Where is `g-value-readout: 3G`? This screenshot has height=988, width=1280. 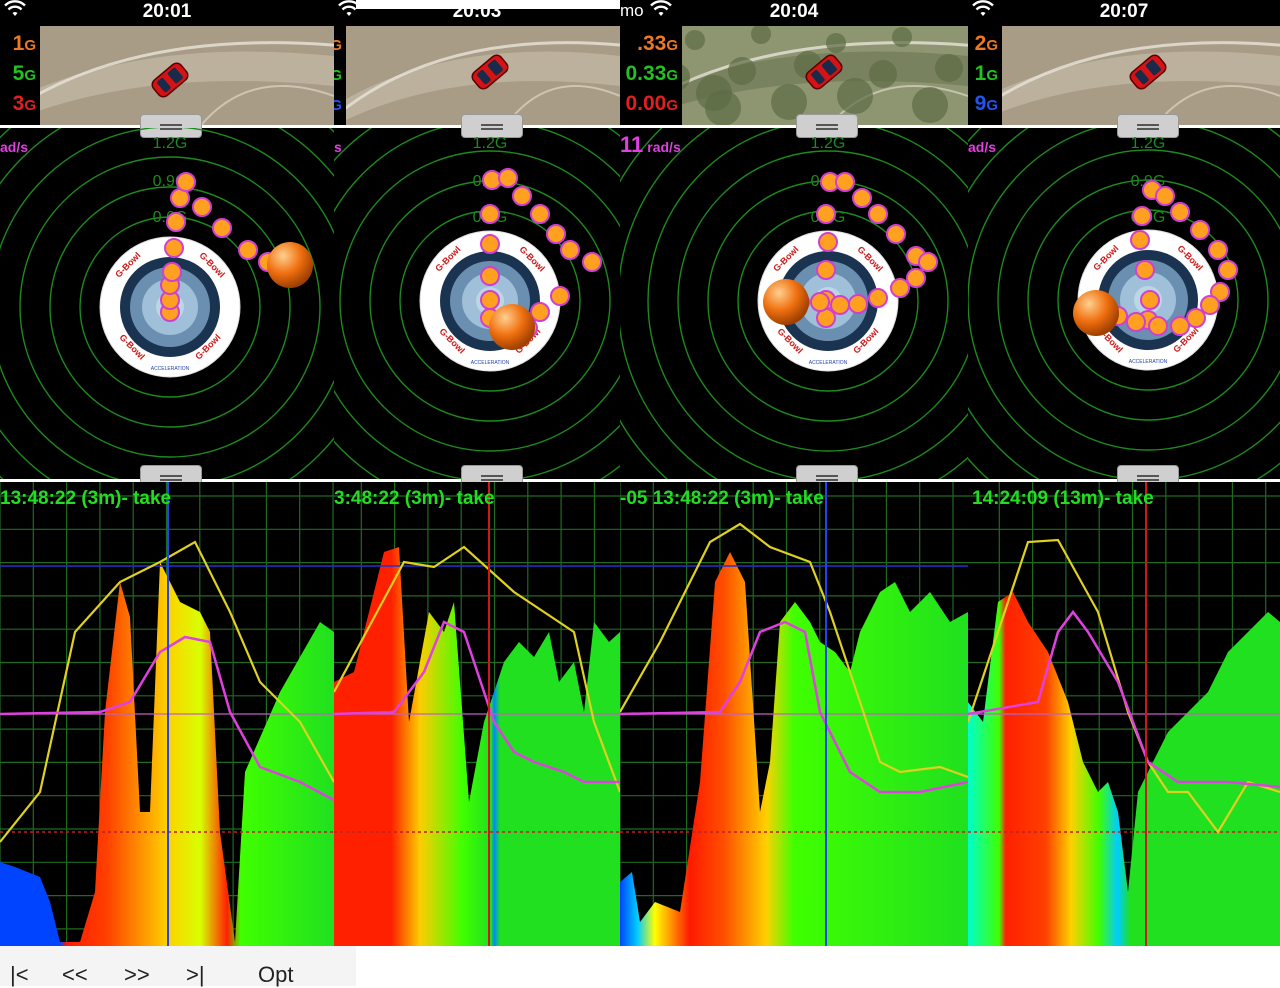 g-value-readout: 3G is located at coordinates (24, 103).